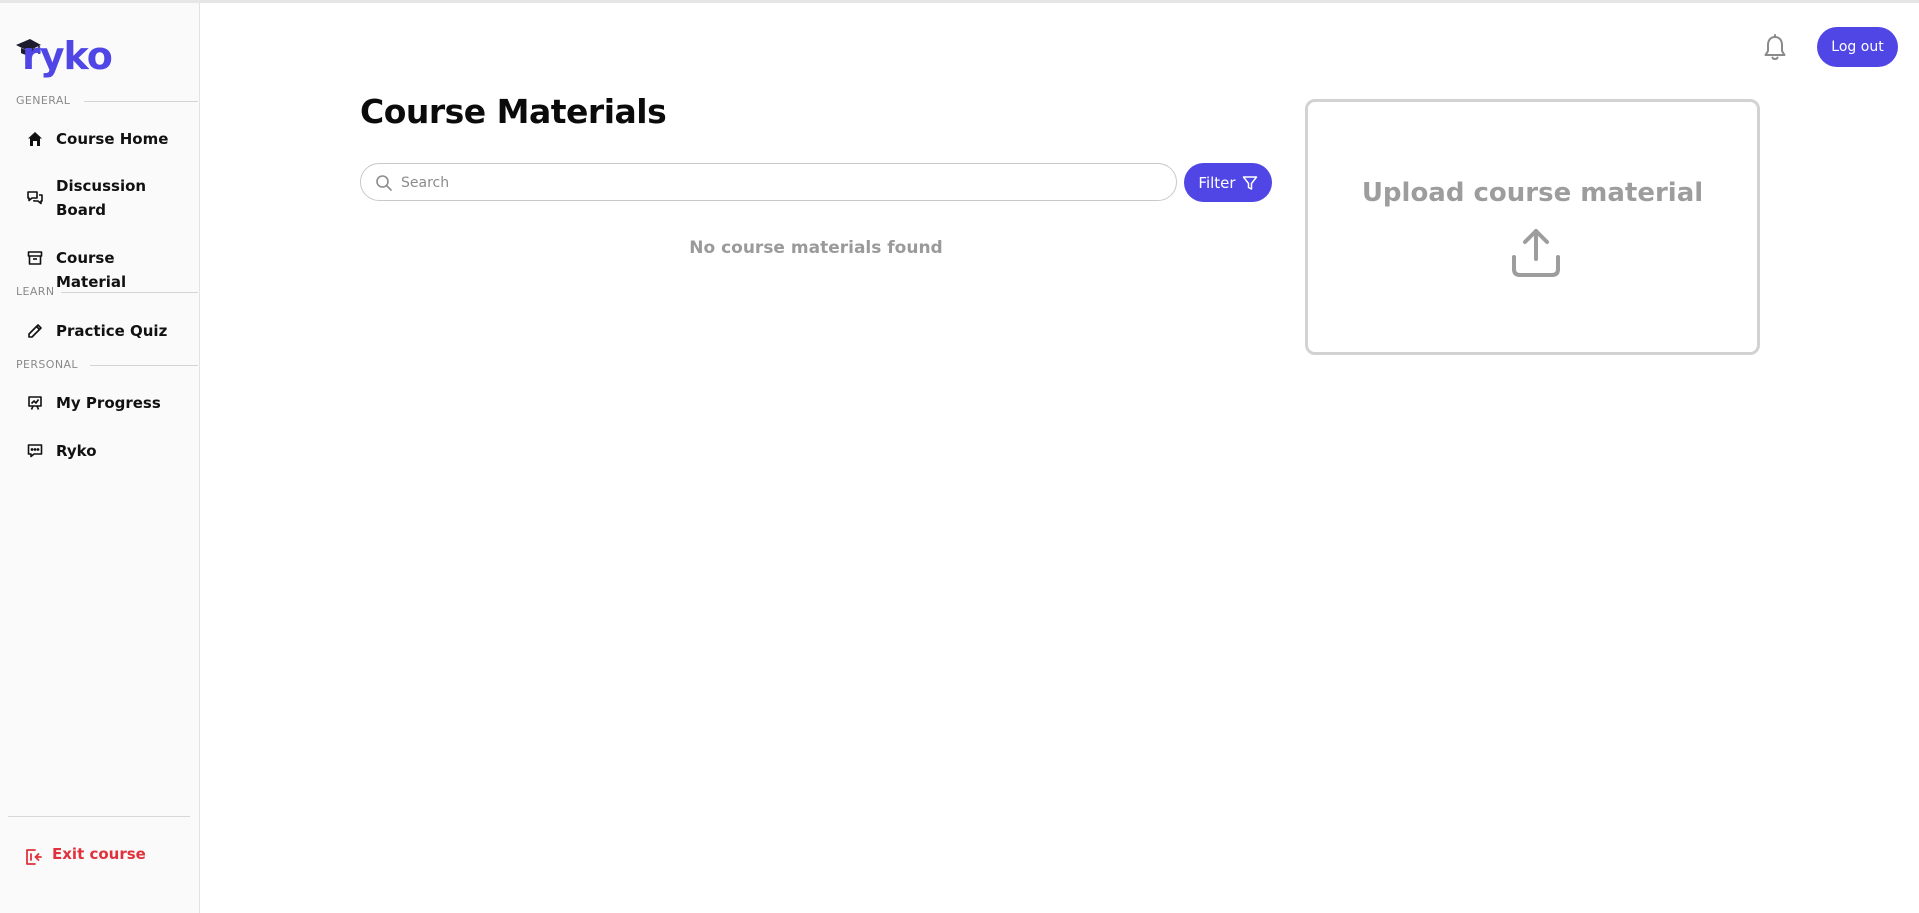 The width and height of the screenshot is (1919, 913). What do you see at coordinates (107, 364) in the screenshot?
I see `section-label-personal: PERSONAL` at bounding box center [107, 364].